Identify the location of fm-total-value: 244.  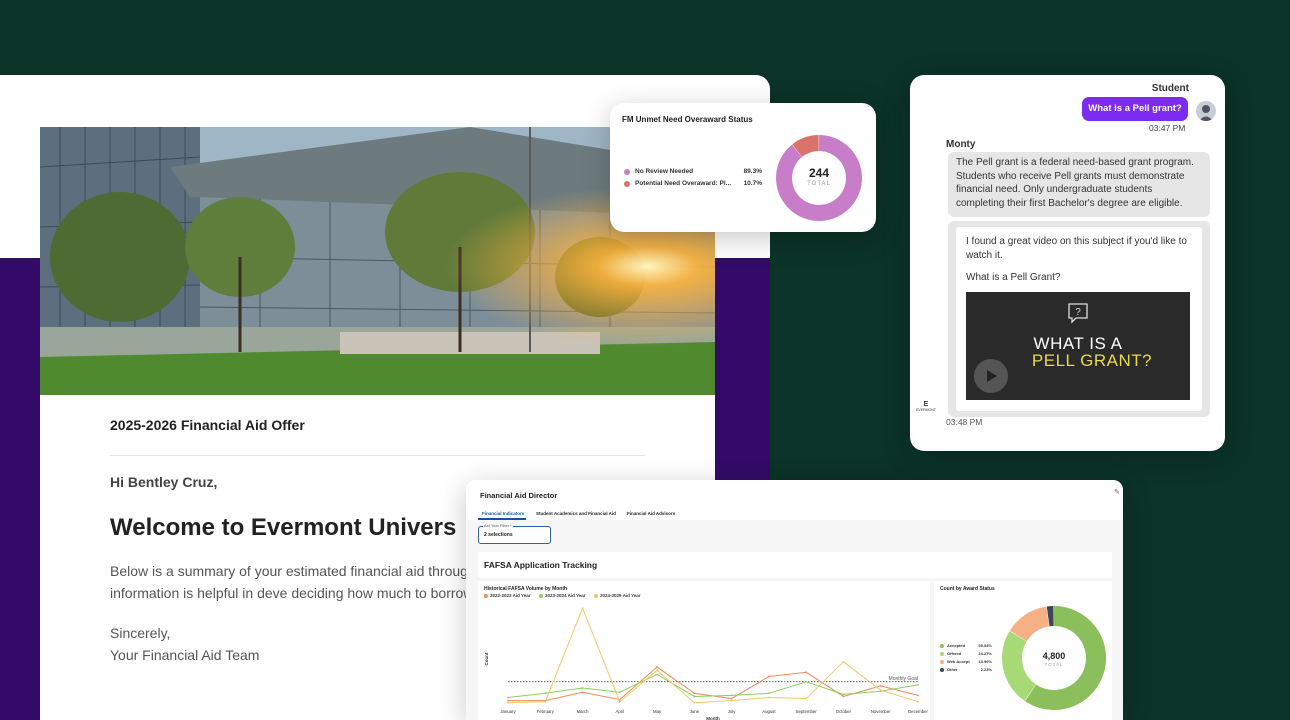
(819, 173).